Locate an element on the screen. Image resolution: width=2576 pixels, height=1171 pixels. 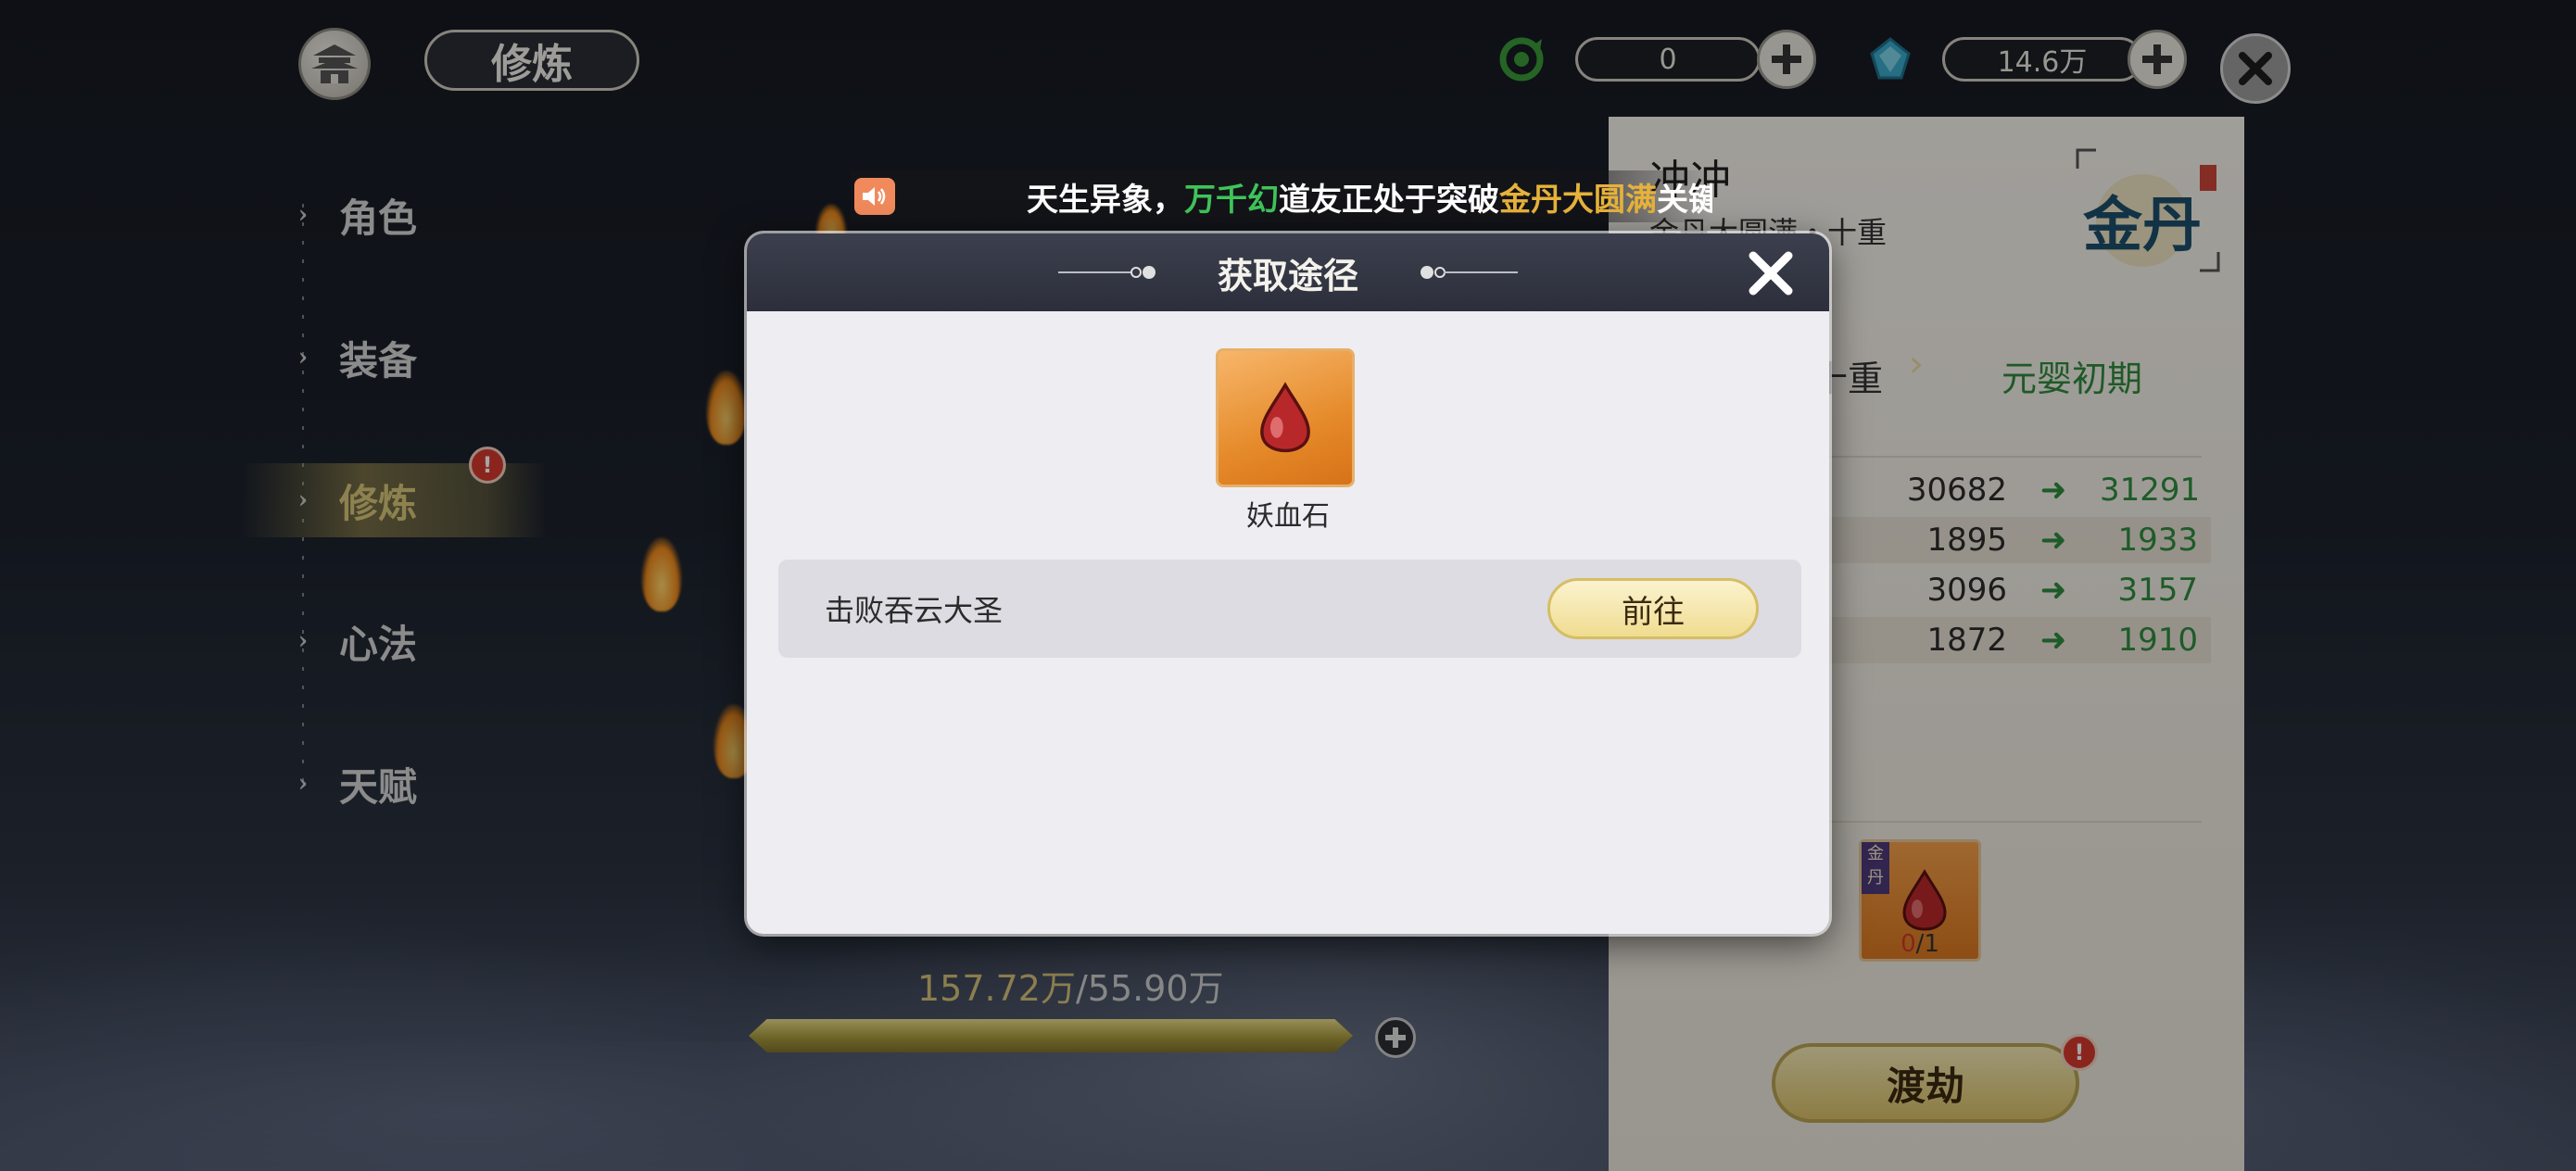
announcement-part: 道友正处于突破 is located at coordinates (1389, 200).